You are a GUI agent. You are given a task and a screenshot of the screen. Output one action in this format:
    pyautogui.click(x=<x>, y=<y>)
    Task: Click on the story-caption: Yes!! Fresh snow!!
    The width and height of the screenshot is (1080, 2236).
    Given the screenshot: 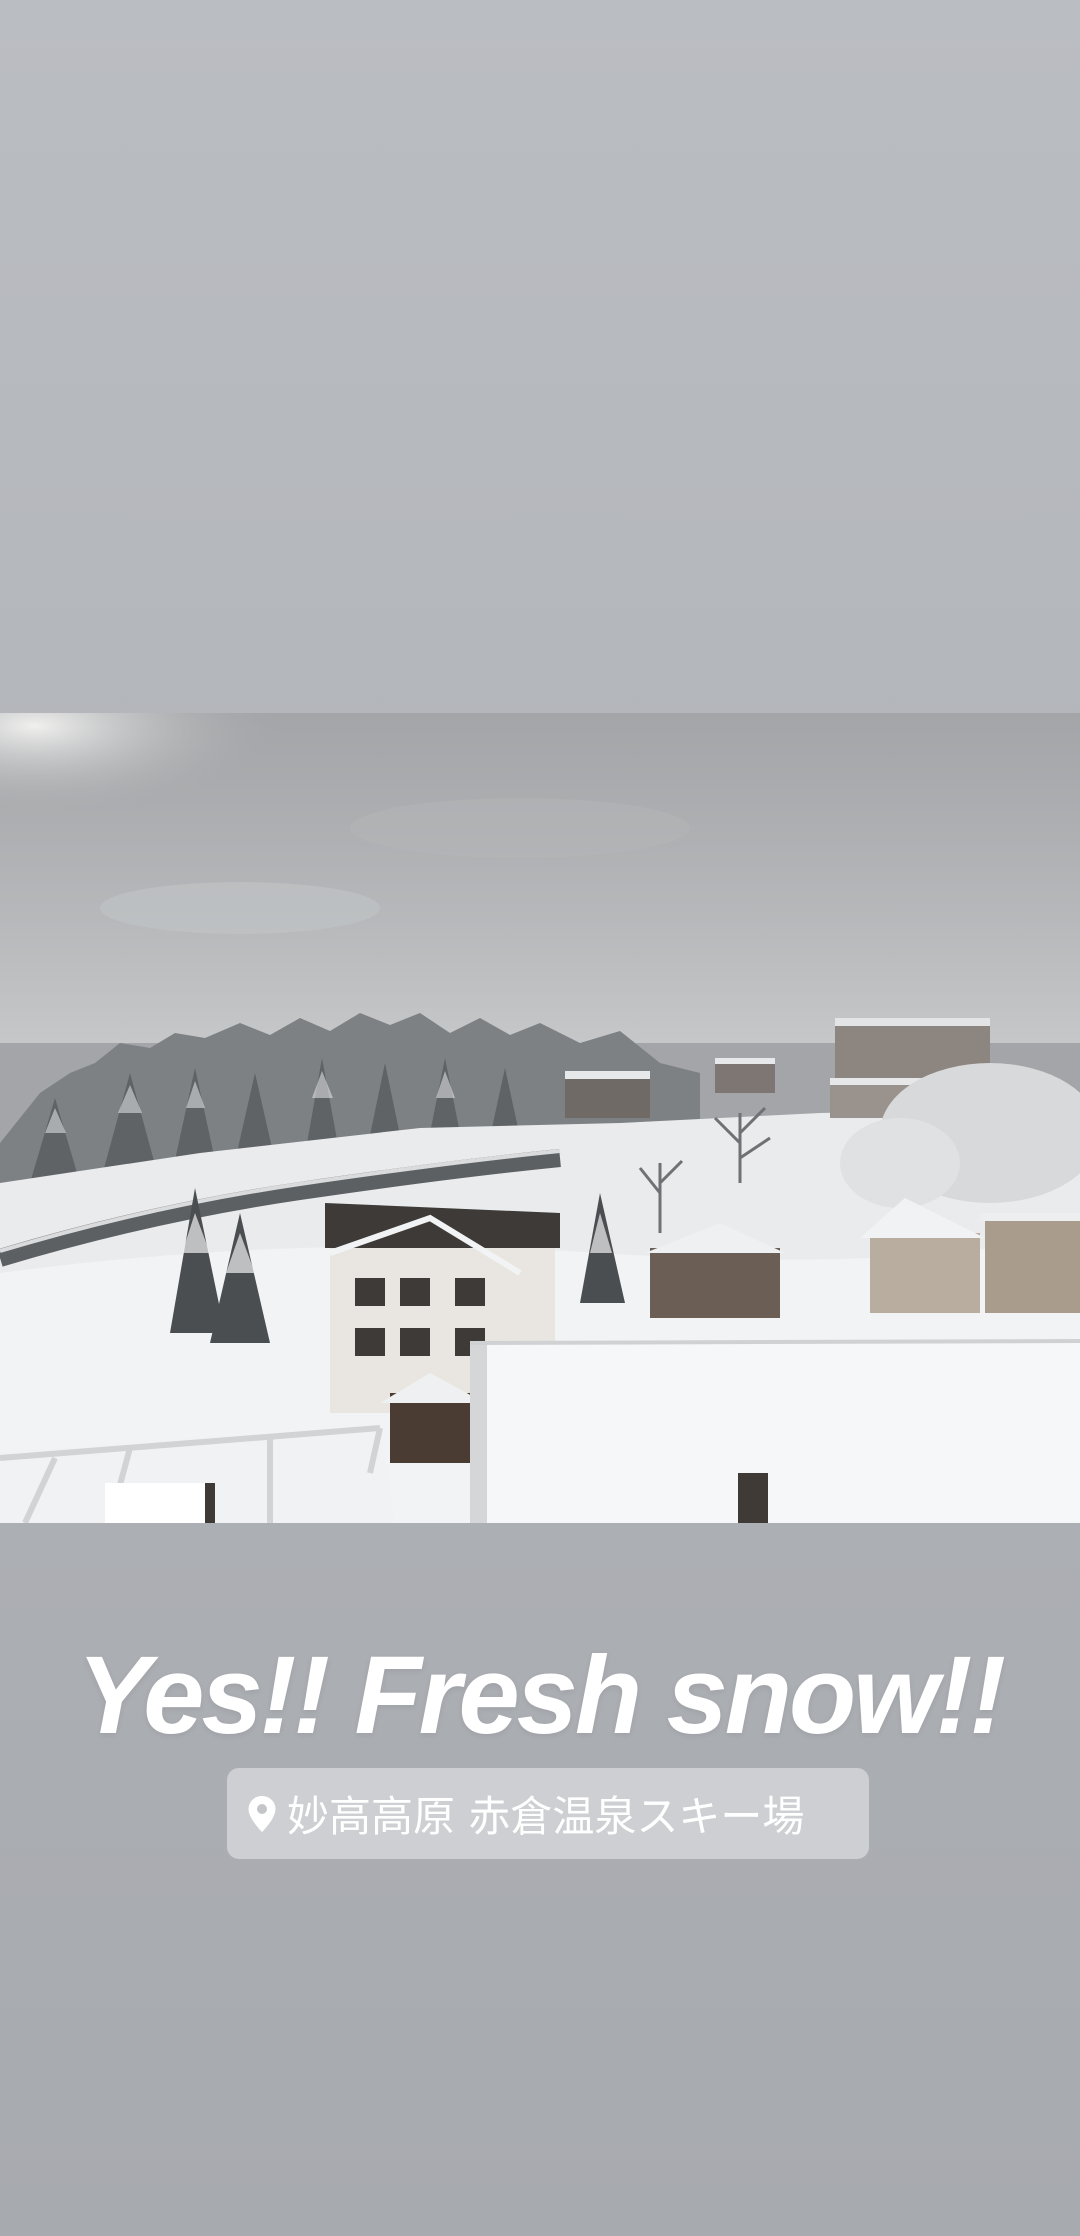 What is the action you would take?
    pyautogui.click(x=541, y=1695)
    